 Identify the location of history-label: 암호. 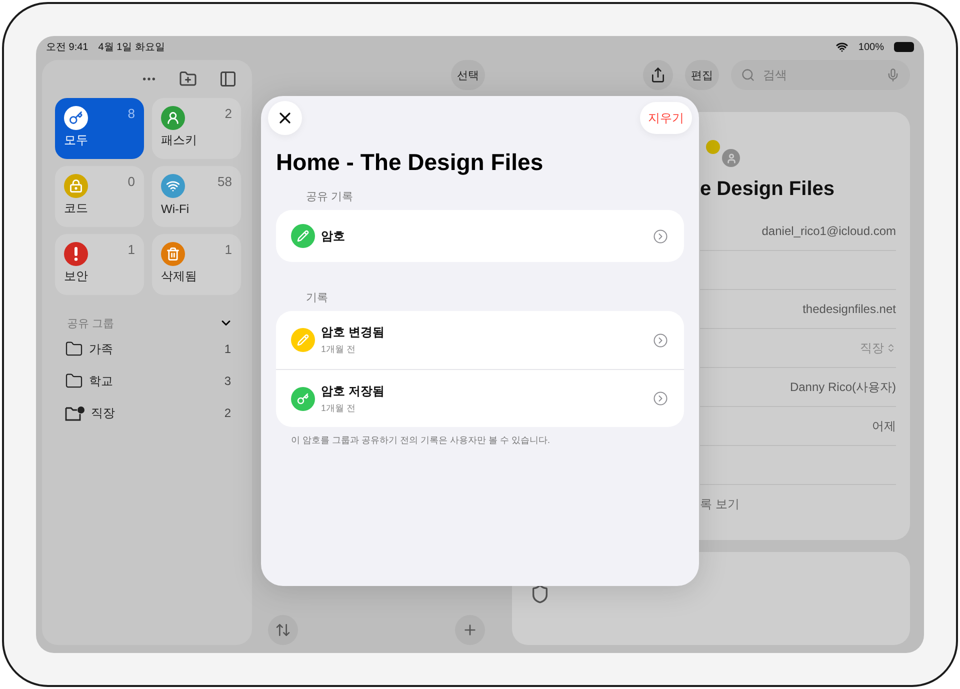
(333, 236).